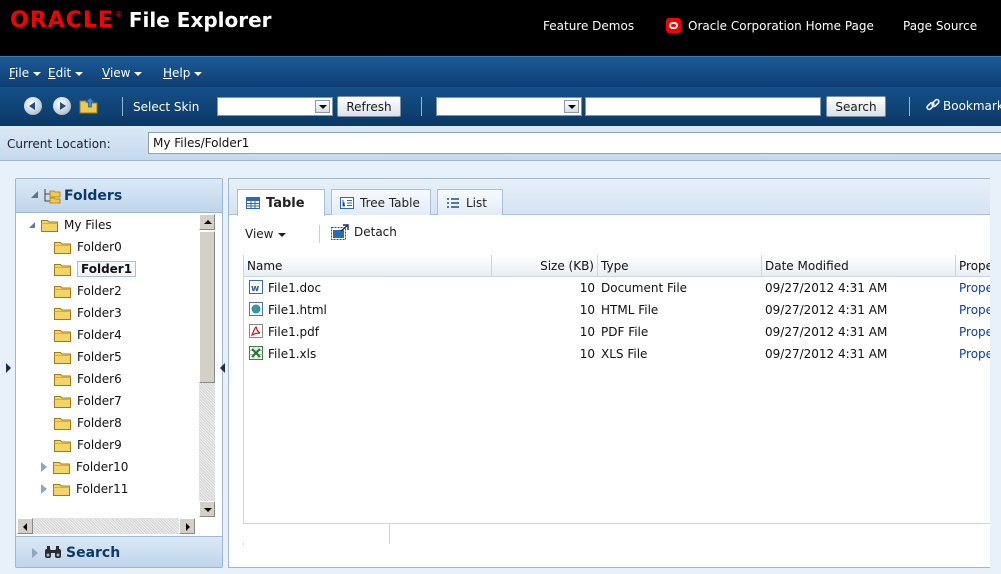 The height and width of the screenshot is (574, 1001). What do you see at coordinates (25, 526) in the screenshot?
I see `scroll-left-icon` at bounding box center [25, 526].